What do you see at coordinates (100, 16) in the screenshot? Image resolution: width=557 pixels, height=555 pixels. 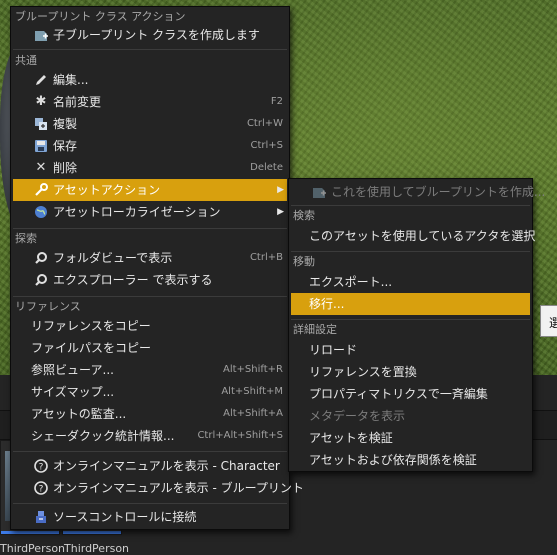 I see `section-blueprint-class-actions: ブループリント クラス アクション` at bounding box center [100, 16].